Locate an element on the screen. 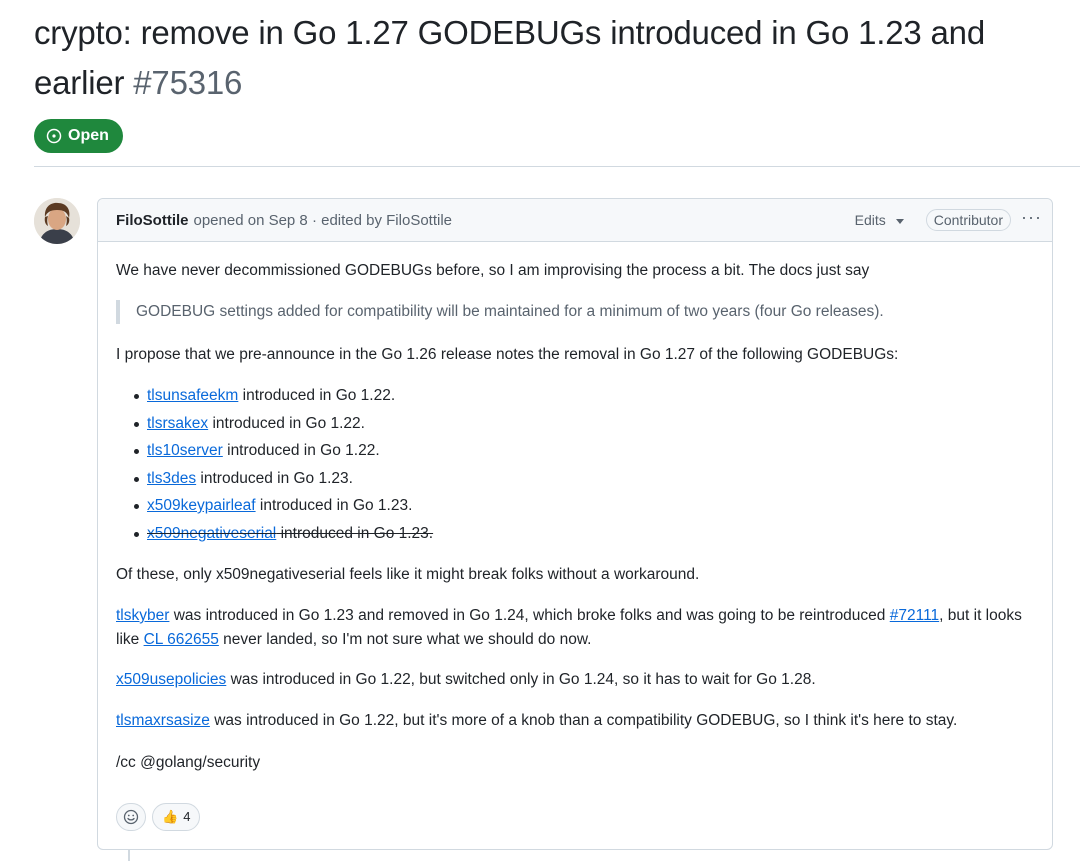 This screenshot has width=1080, height=861. godebug-link: tls3des is located at coordinates (171, 478).